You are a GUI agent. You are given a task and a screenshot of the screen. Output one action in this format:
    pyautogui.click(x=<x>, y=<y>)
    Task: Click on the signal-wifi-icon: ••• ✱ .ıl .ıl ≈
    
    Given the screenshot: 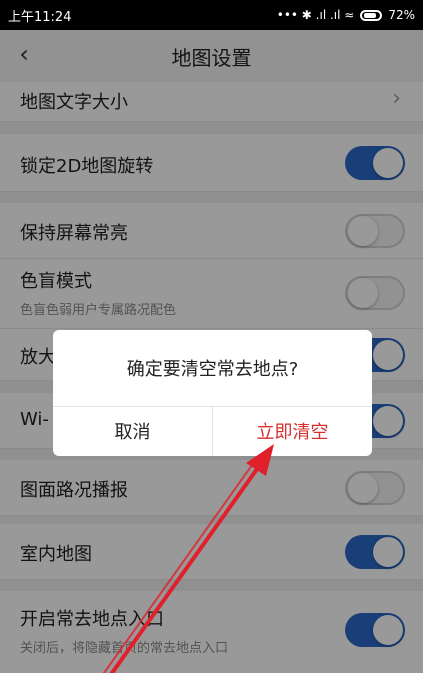 What is the action you would take?
    pyautogui.click(x=315, y=15)
    